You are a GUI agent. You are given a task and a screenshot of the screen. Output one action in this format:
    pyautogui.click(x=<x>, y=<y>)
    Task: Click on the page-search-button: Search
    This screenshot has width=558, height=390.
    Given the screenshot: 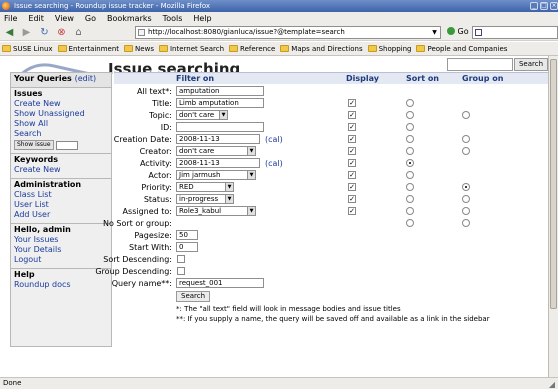 What is the action you would take?
    pyautogui.click(x=531, y=64)
    